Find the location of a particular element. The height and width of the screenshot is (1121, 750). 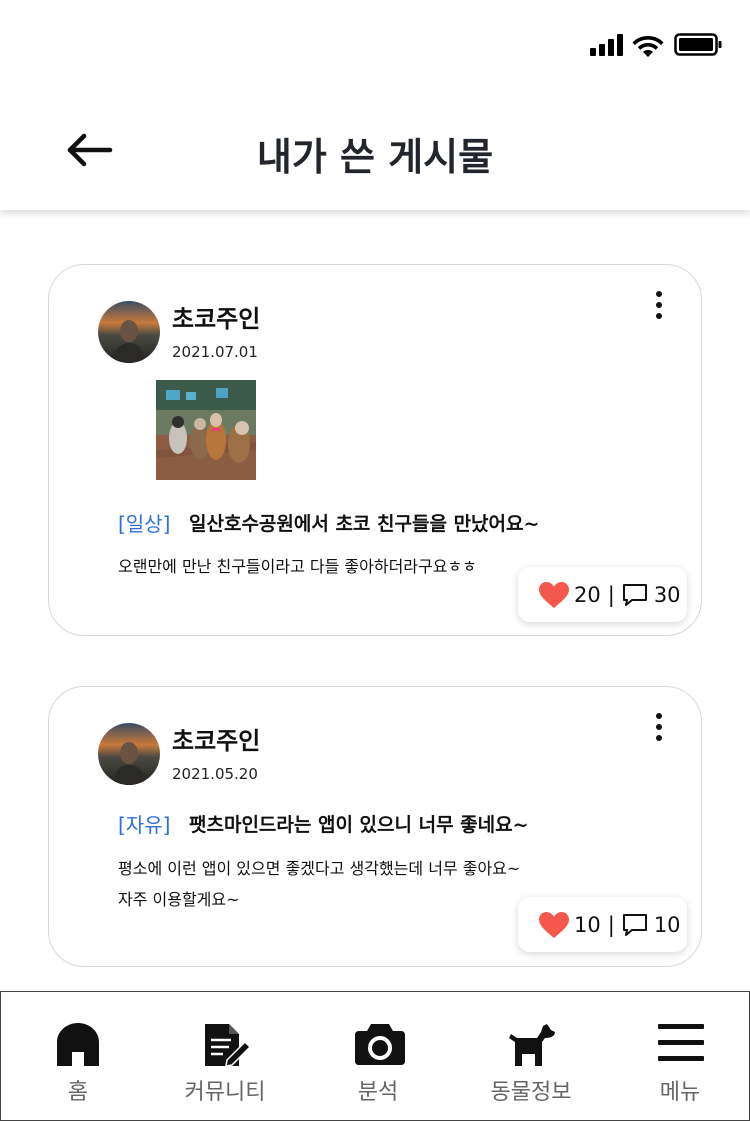

comment-count: 30 is located at coordinates (667, 594).